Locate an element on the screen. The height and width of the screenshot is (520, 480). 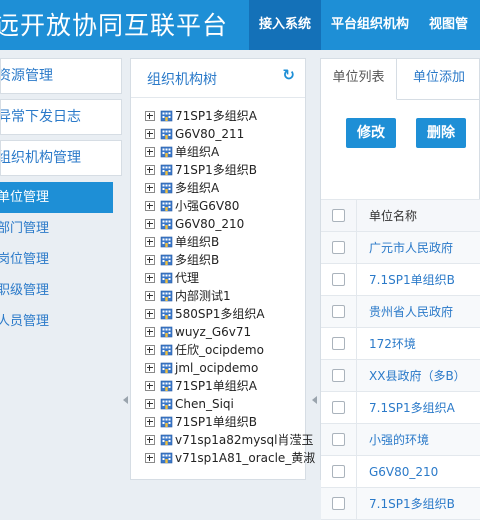
unit-name-link: 7.1SP1多组织A is located at coordinates (406, 407).